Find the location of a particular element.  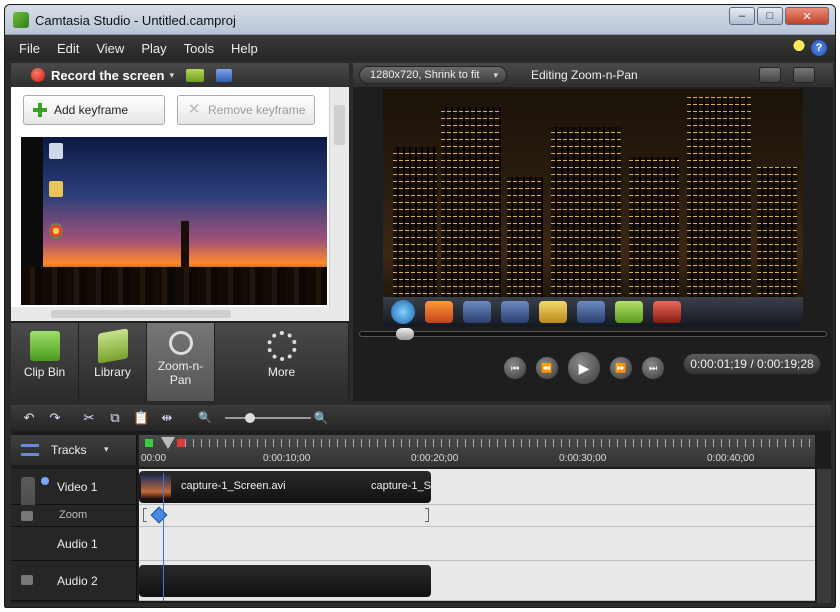

track-header: Zoom is located at coordinates (74, 516).